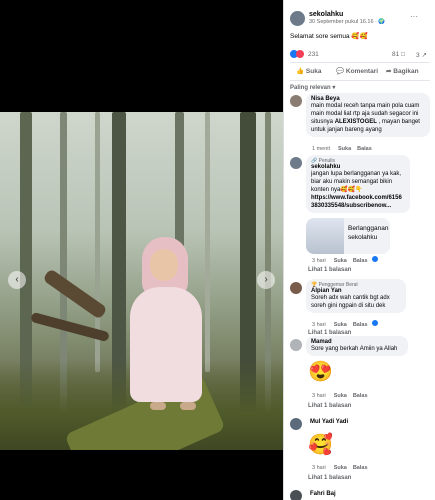 The height and width of the screenshot is (500, 435). I want to click on subscribe-card: Berlangganan sekolahku, so click(348, 236).